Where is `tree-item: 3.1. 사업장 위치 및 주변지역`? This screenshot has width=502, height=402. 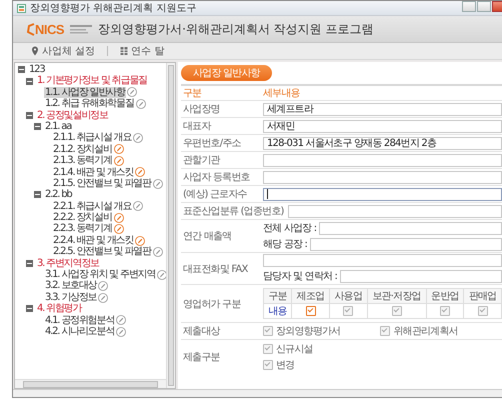 tree-item: 3.1. 사업장 위치 및 주변지역 is located at coordinates (100, 274).